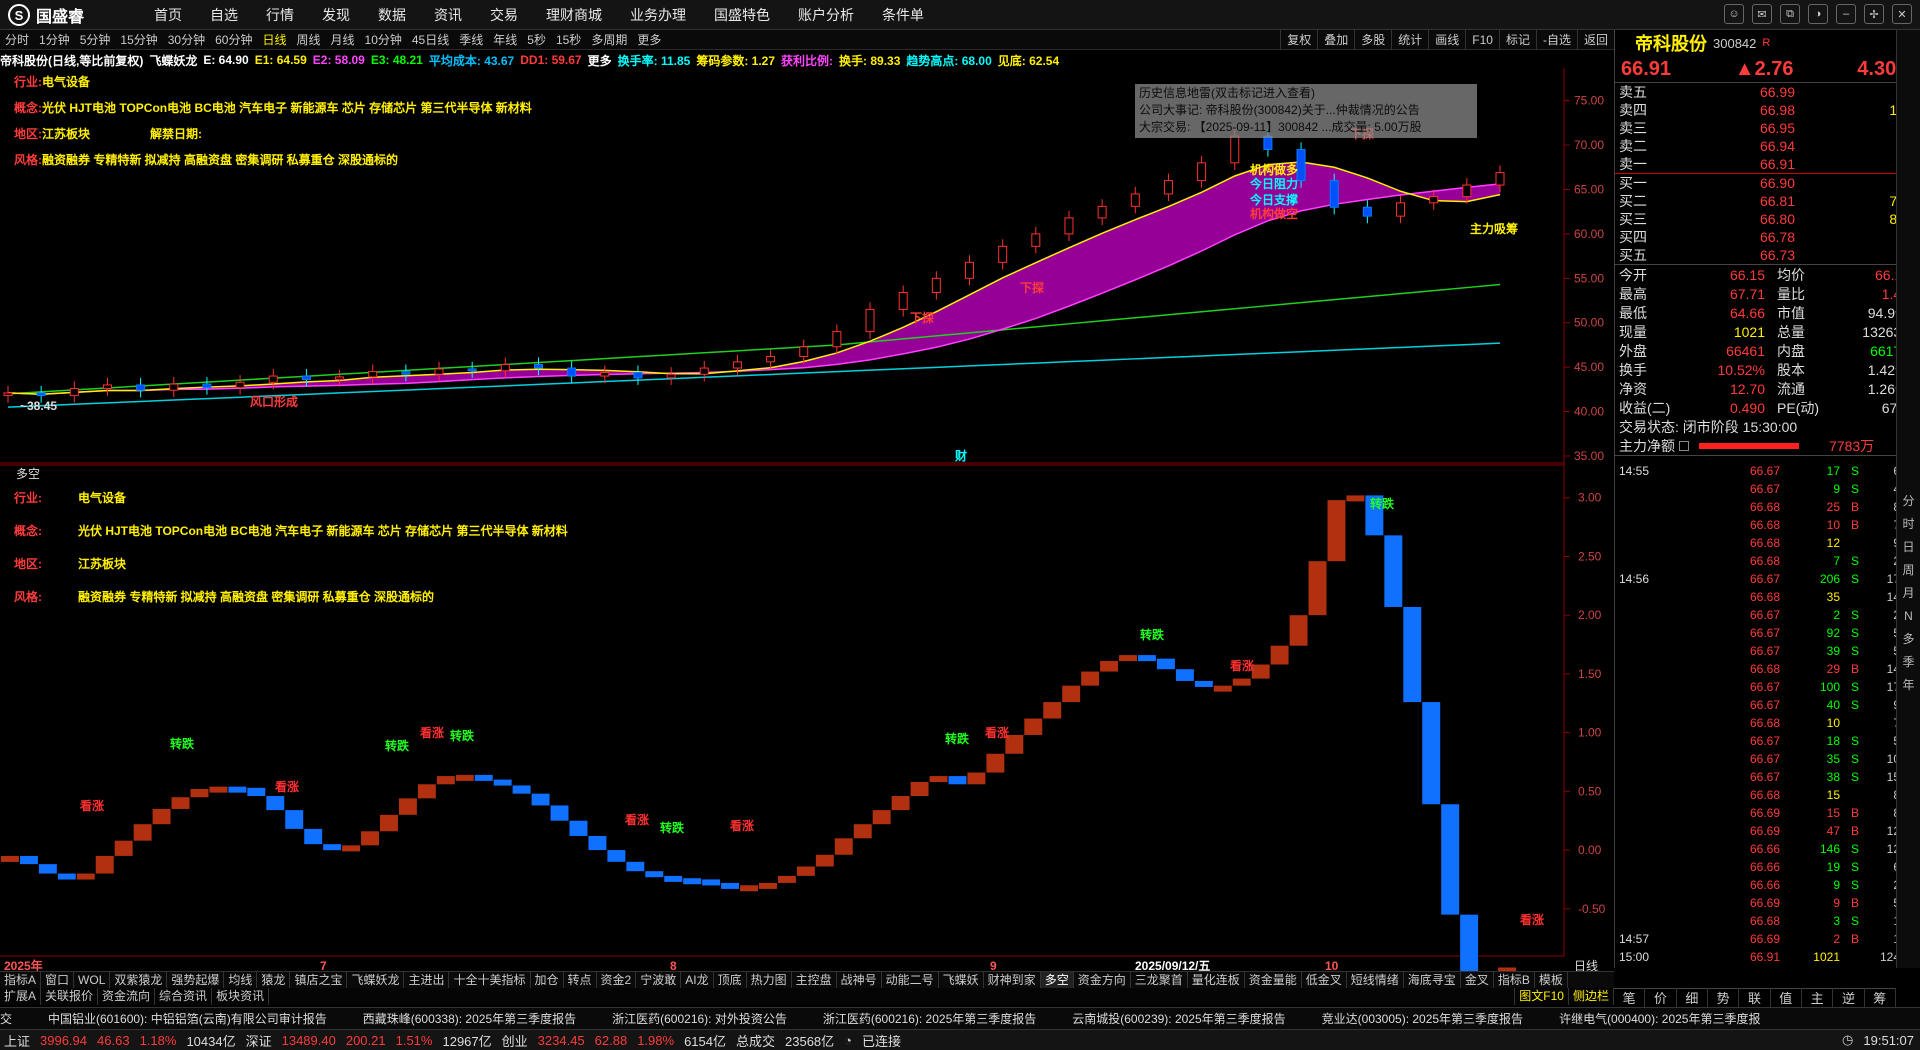 The width and height of the screenshot is (1920, 1050). Describe the element at coordinates (568, 39) in the screenshot. I see `period-14: 15秒` at that location.